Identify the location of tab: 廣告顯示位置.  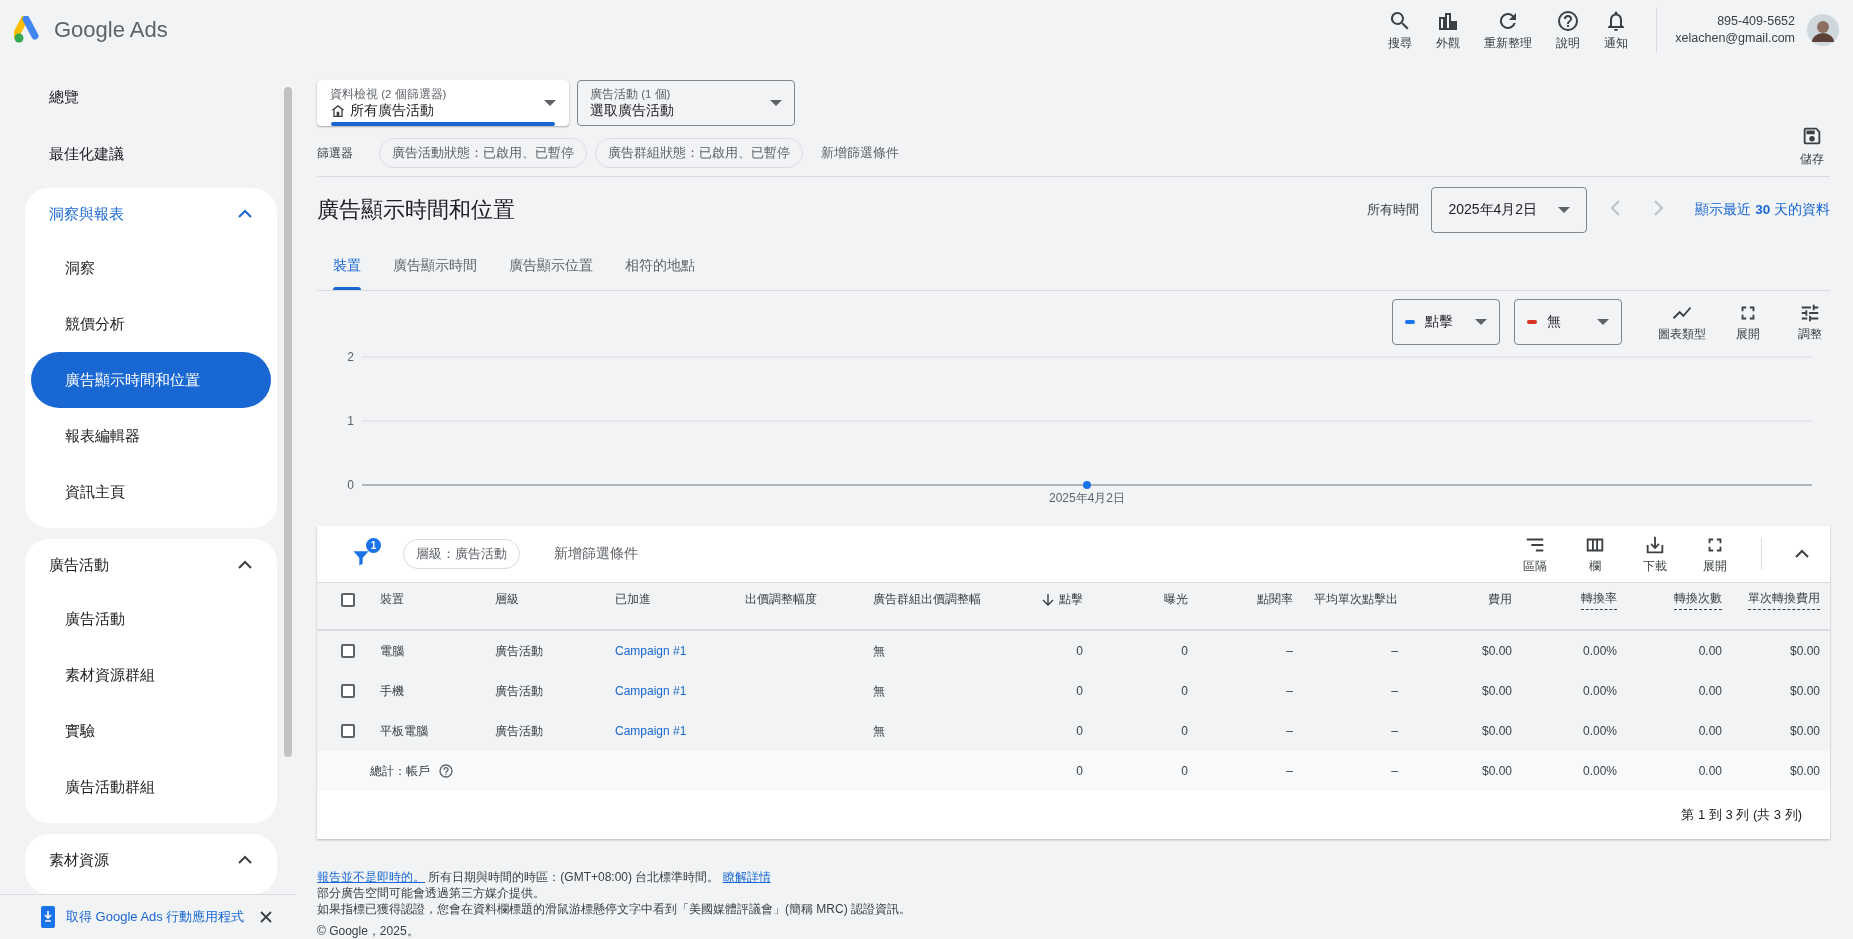
(551, 266).